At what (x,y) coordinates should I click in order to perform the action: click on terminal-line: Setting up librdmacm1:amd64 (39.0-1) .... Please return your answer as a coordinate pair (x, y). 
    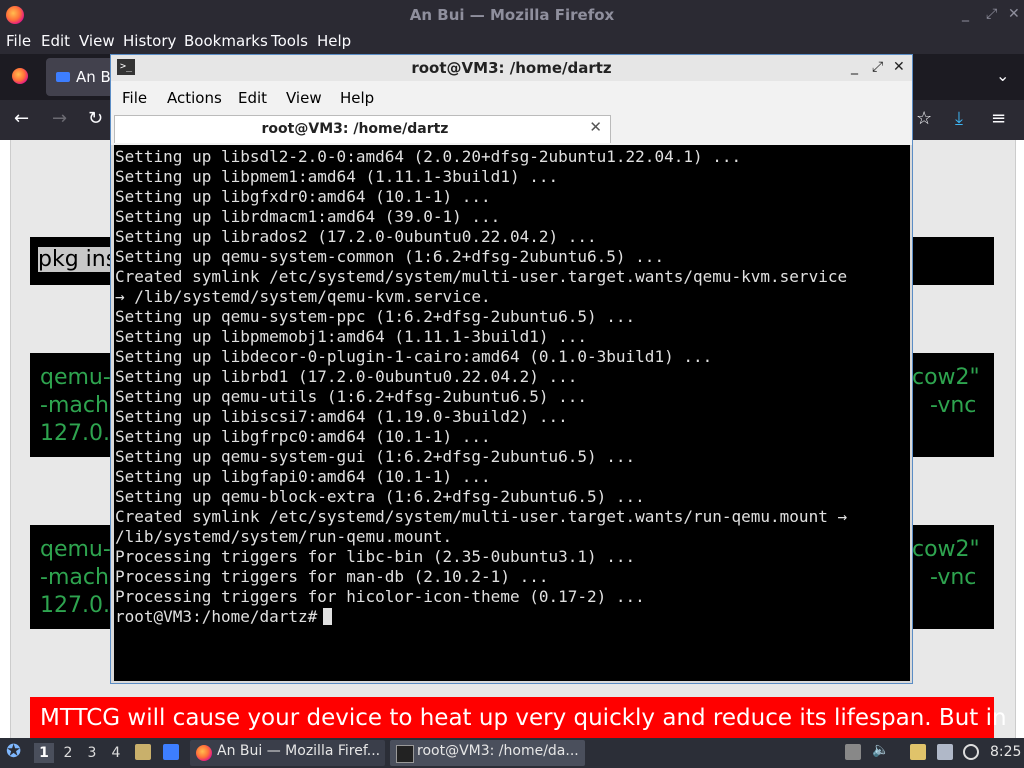
    Looking at the image, I should click on (308, 216).